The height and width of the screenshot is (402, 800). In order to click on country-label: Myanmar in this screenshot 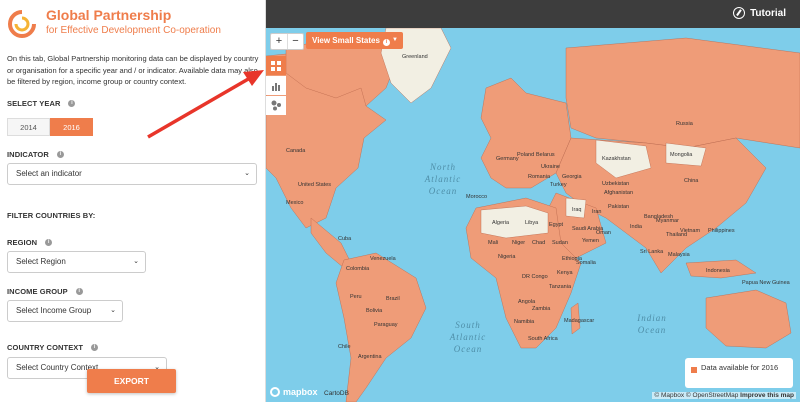, I will do `click(667, 221)`.